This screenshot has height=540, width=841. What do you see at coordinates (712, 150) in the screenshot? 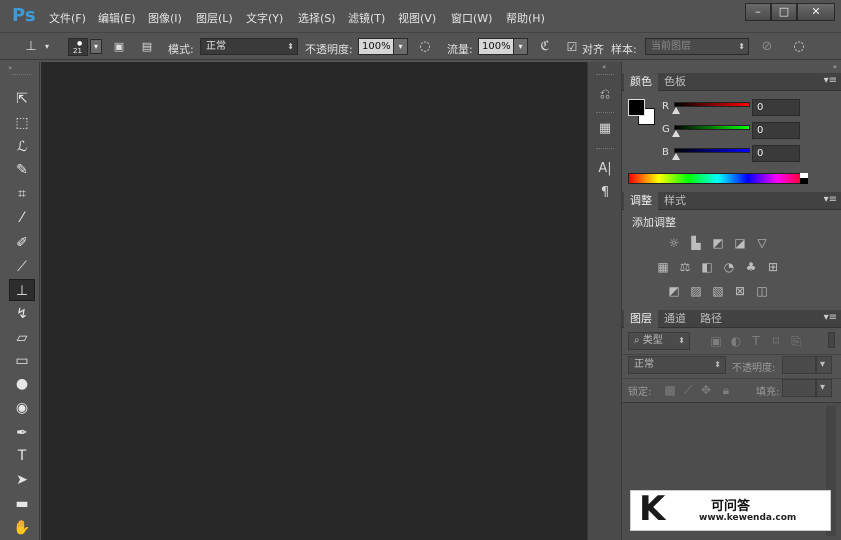
I see `channel-b-slider` at bounding box center [712, 150].